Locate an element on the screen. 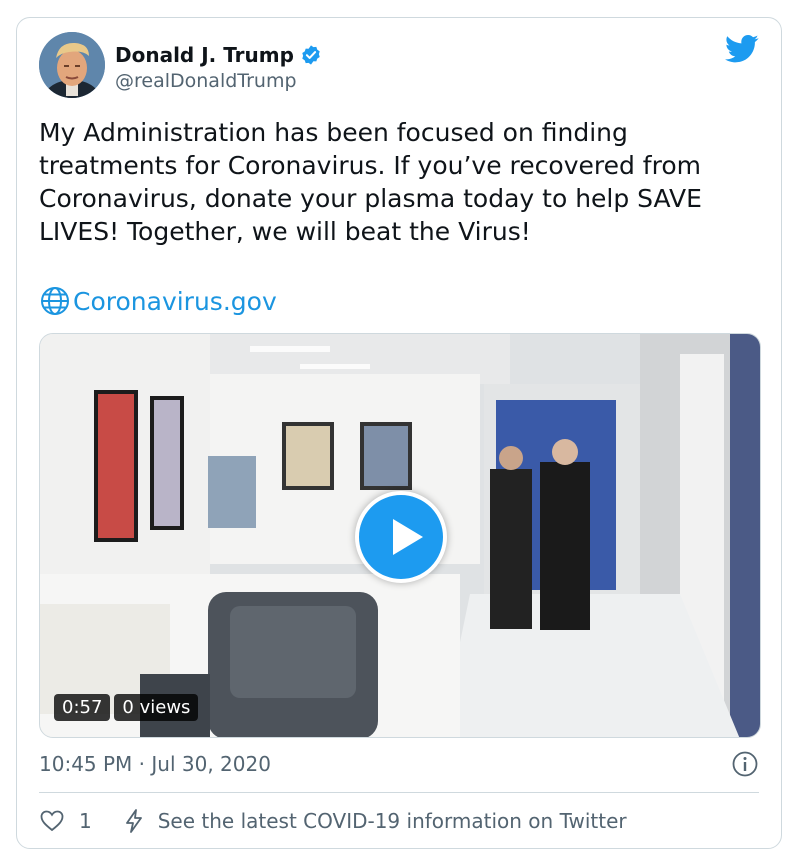 The height and width of the screenshot is (866, 800). bolt-icon is located at coordinates (133, 821).